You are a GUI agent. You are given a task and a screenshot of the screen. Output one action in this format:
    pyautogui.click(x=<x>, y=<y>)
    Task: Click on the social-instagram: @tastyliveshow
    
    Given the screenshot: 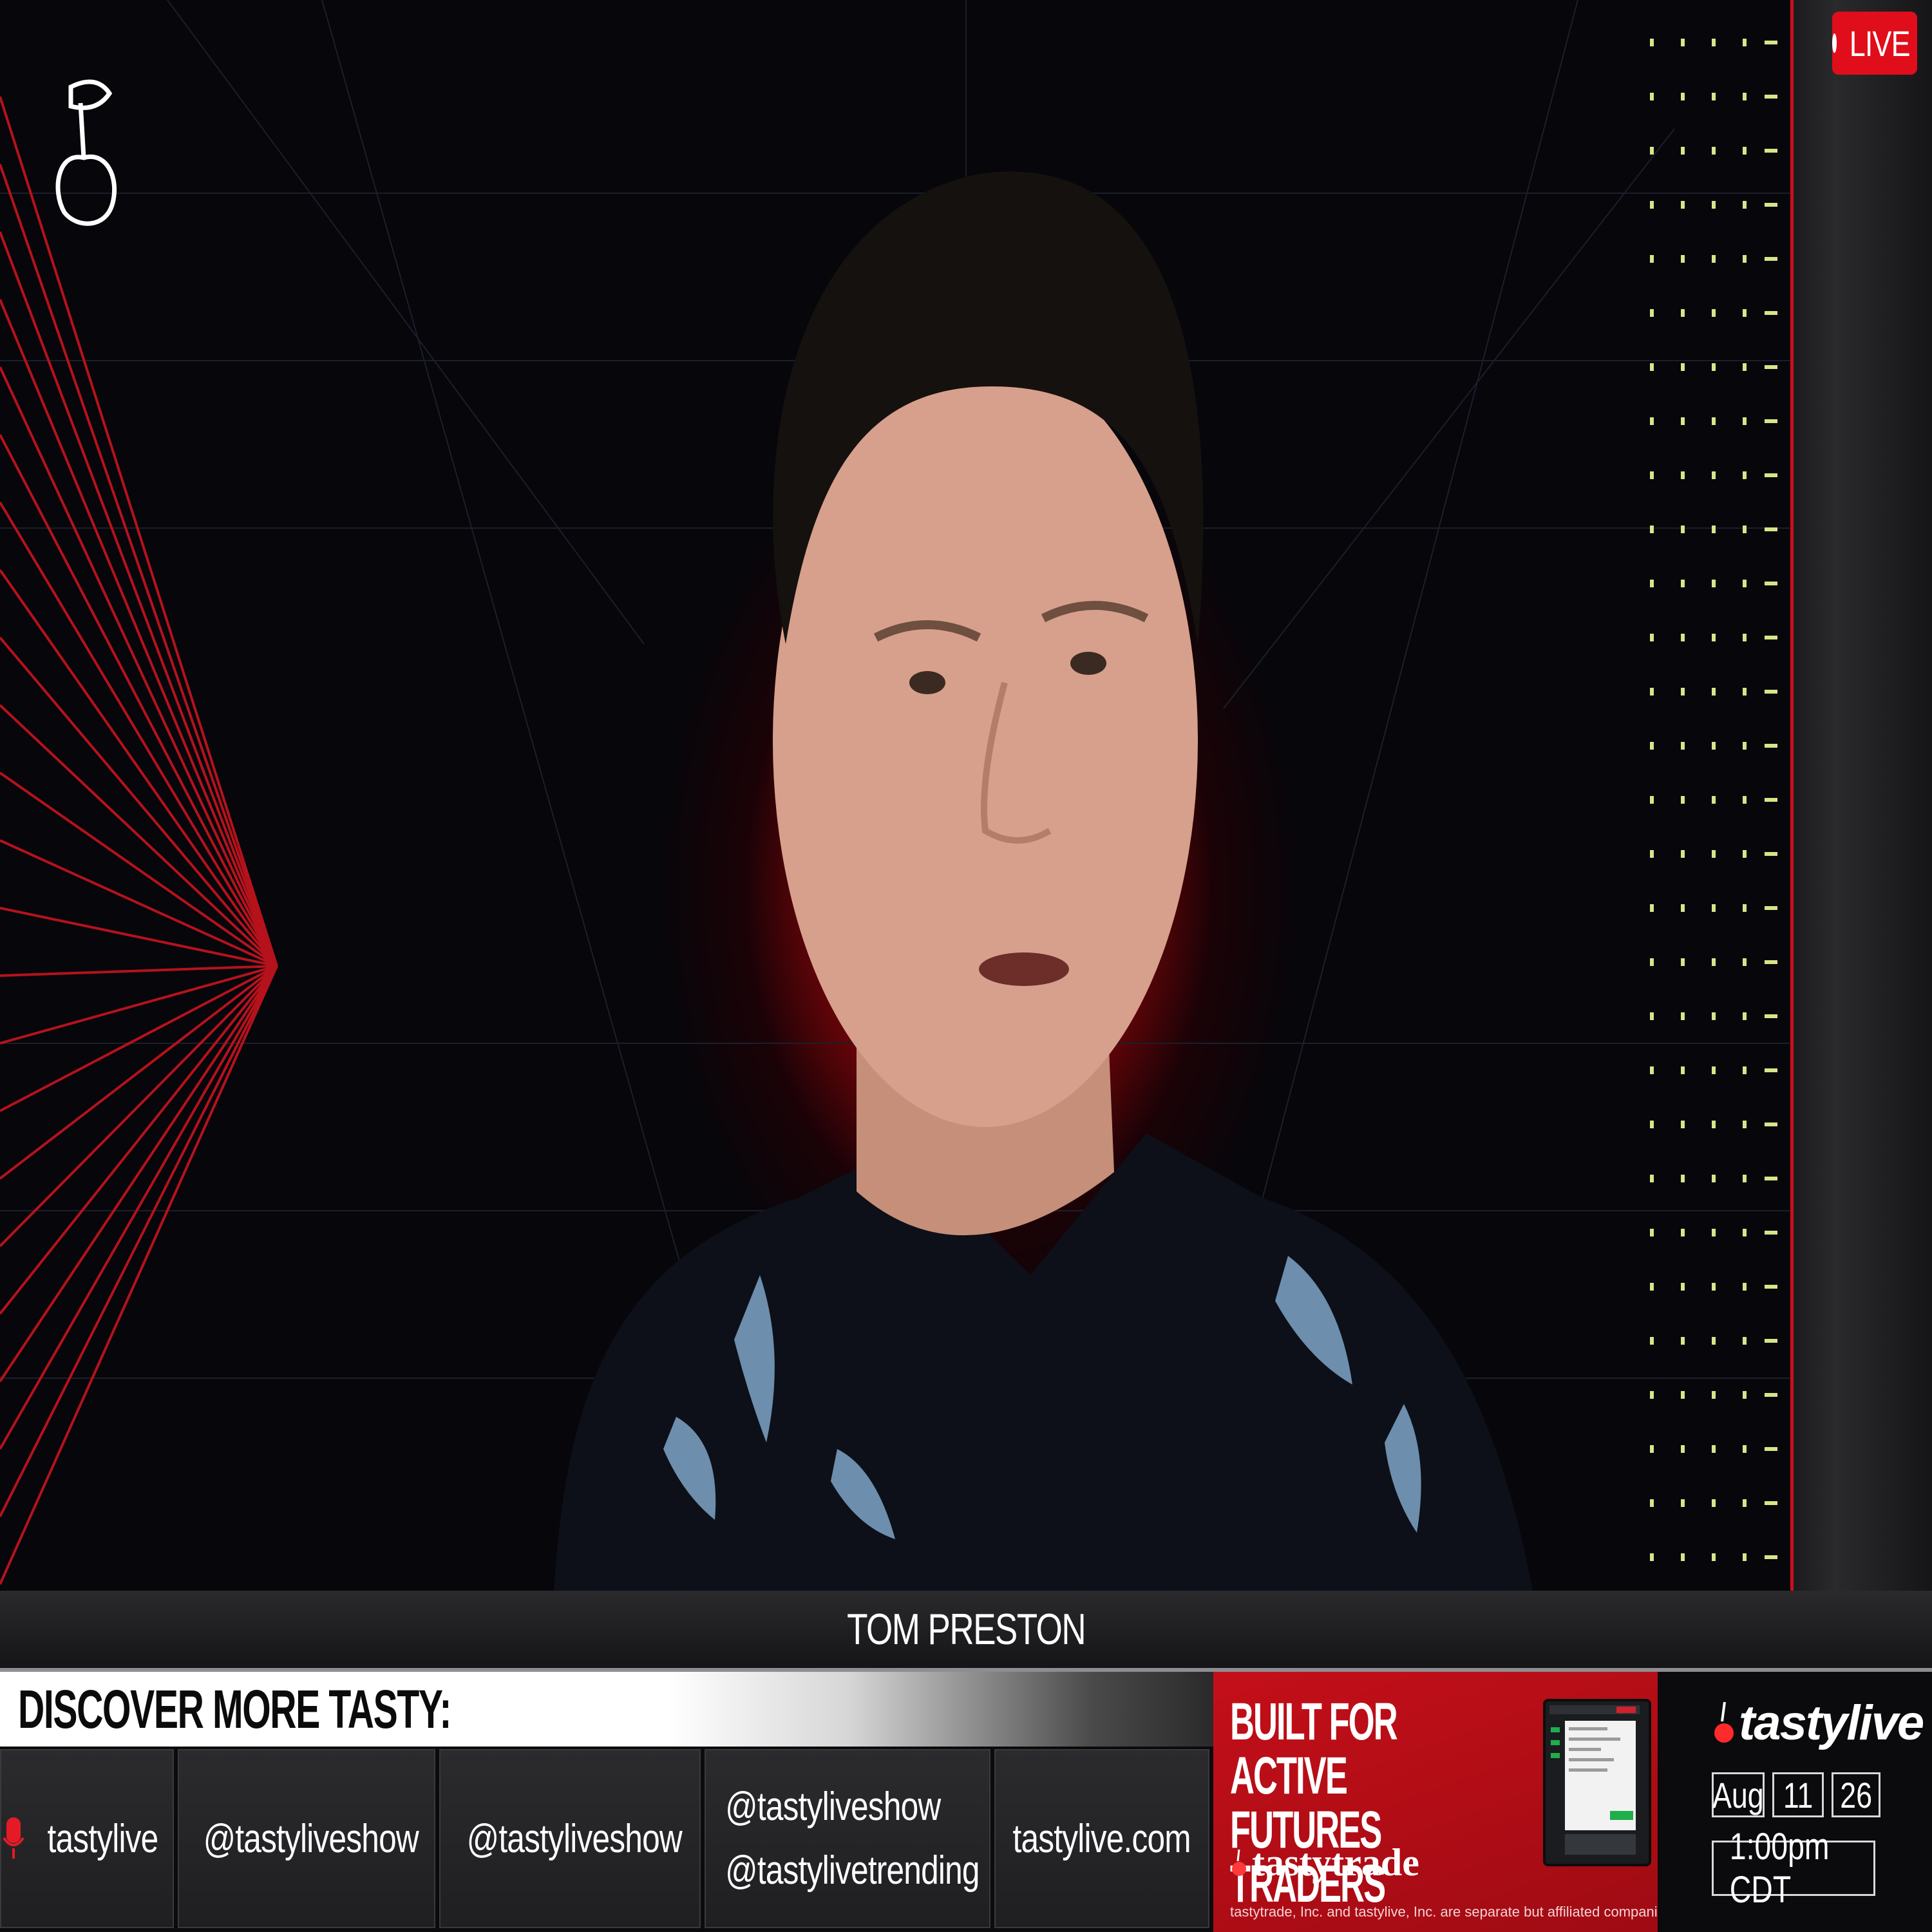 What is the action you would take?
    pyautogui.click(x=570, y=1838)
    